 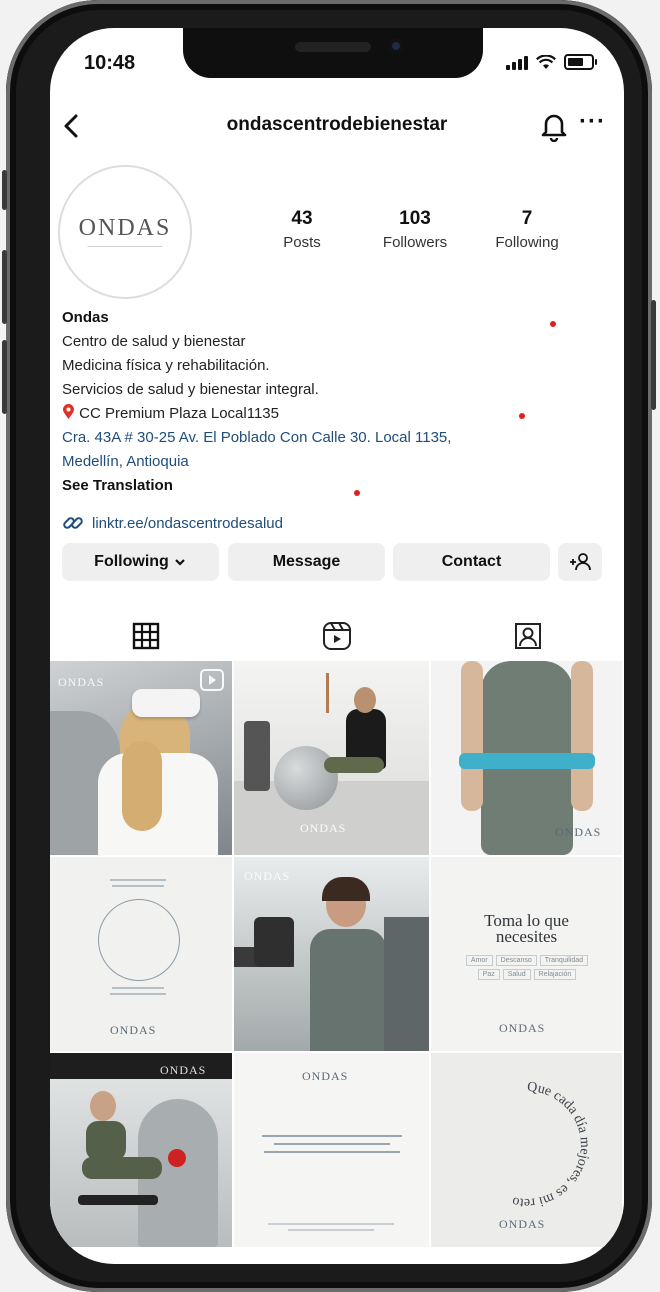 What do you see at coordinates (212, 680) in the screenshot?
I see `reel-icon` at bounding box center [212, 680].